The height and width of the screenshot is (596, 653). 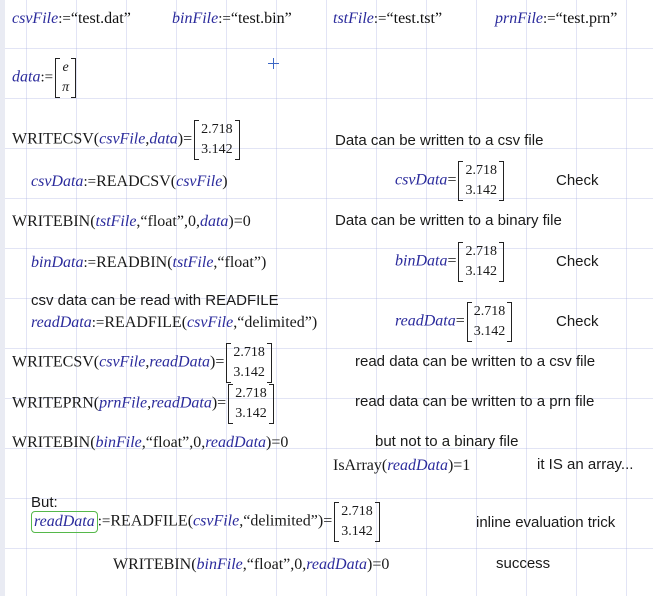 What do you see at coordinates (353, 18) in the screenshot?
I see `var-tstfile: tstFile` at bounding box center [353, 18].